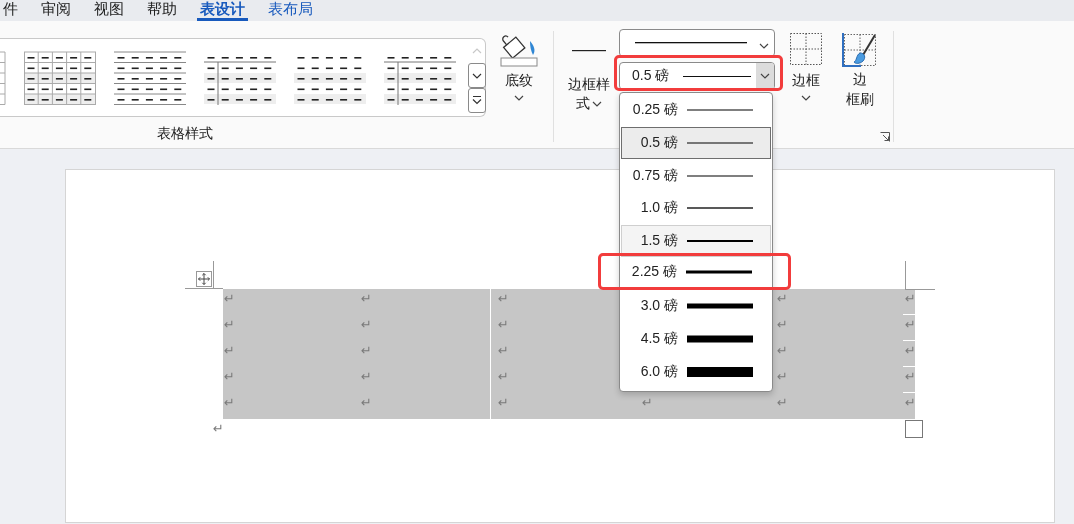 This screenshot has width=1074, height=524. What do you see at coordinates (860, 50) in the screenshot?
I see `paintbrush-grid-icon` at bounding box center [860, 50].